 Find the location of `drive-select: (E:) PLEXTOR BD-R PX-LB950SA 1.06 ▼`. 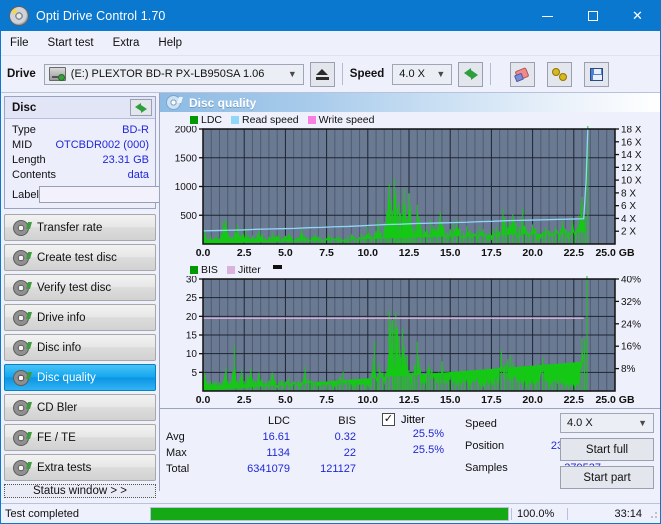

drive-select: (E:) PLEXTOR BD-R PX-LB950SA 1.06 ▼ is located at coordinates (173, 74).